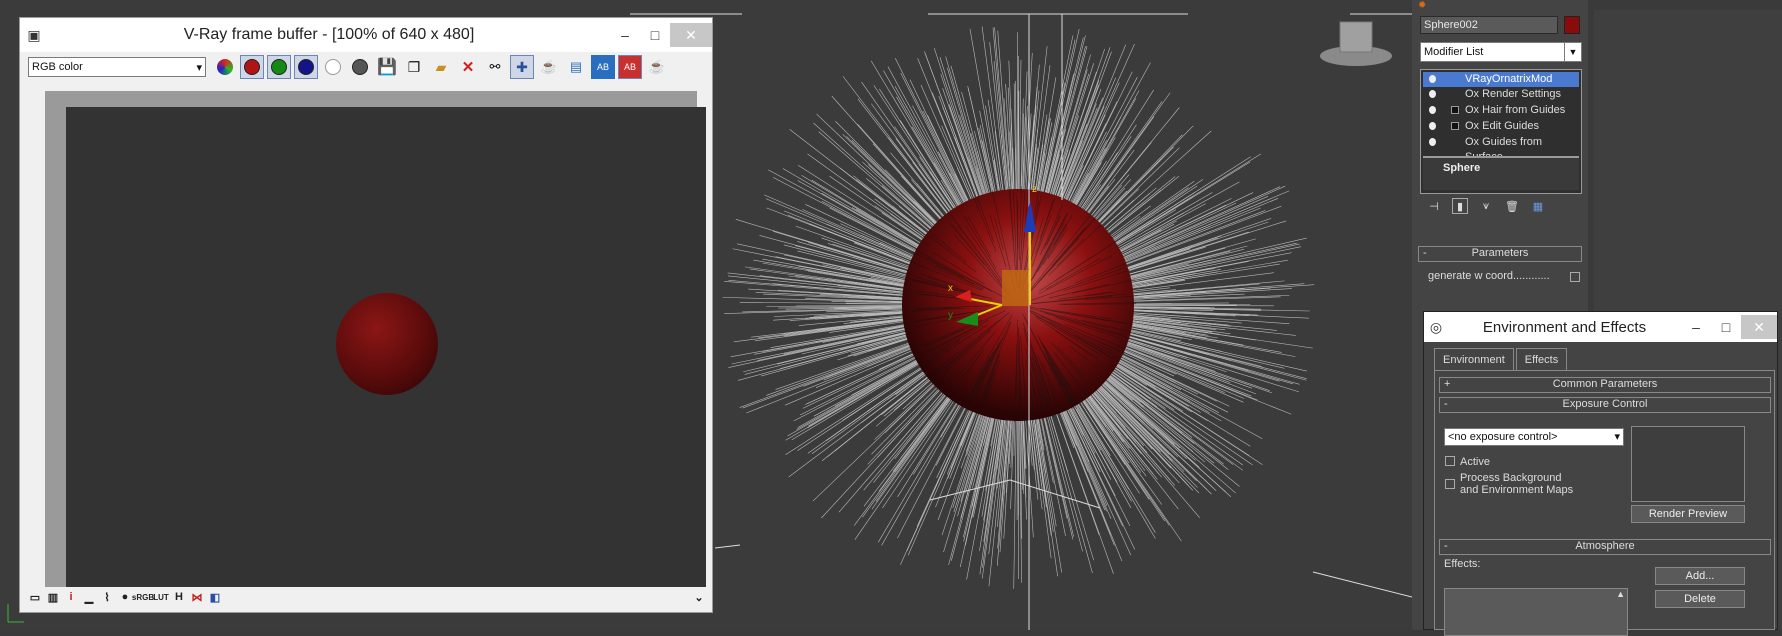 This screenshot has width=1782, height=636. I want to click on stack-item-edit-guides: Ox Edit Guides, so click(1501, 126).